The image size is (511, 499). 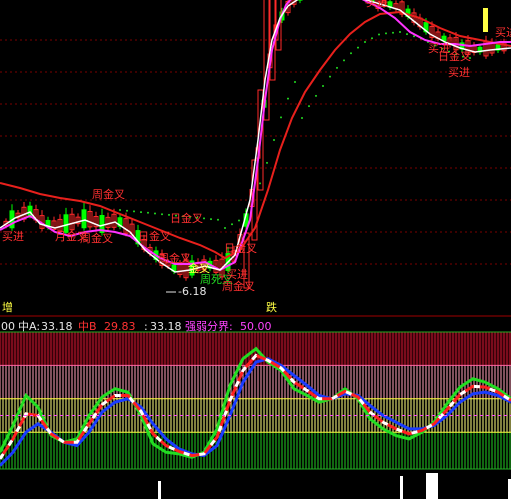 I want to click on volume-label-left: 增, so click(x=7, y=307).